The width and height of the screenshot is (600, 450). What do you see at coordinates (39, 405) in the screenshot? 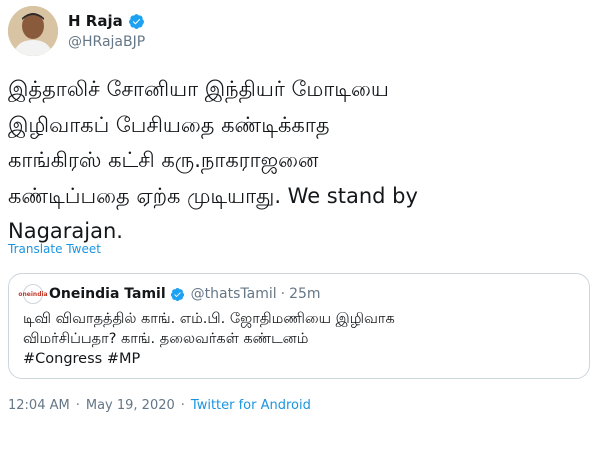
I see `tweet-time: 12:04 AM` at bounding box center [39, 405].